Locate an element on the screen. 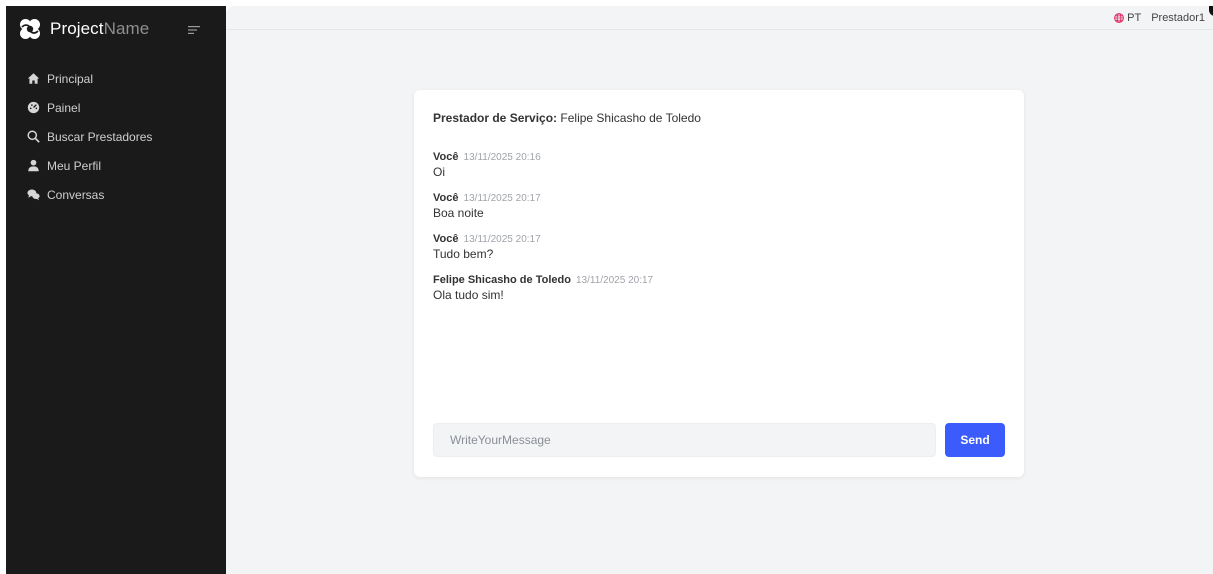  menu-toggle-icon is located at coordinates (194, 30).